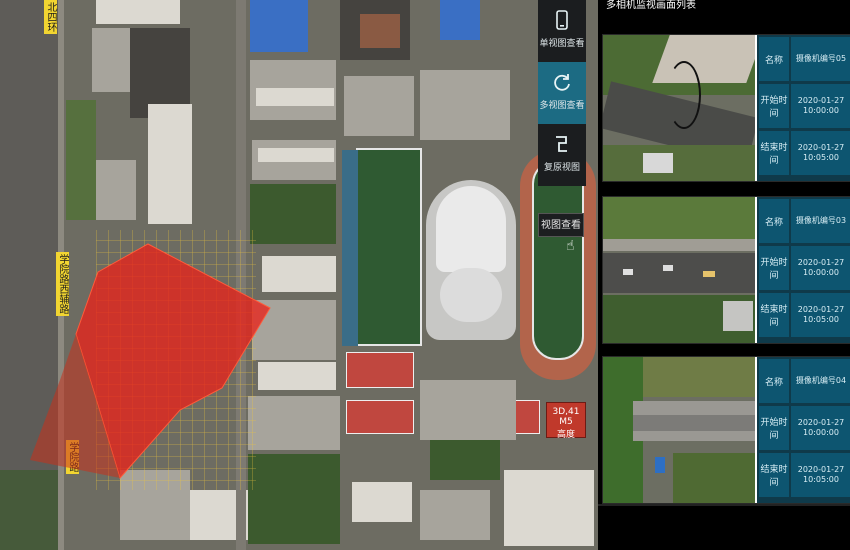  I want to click on toolbar-tooltip: 视图查看, so click(561, 225).